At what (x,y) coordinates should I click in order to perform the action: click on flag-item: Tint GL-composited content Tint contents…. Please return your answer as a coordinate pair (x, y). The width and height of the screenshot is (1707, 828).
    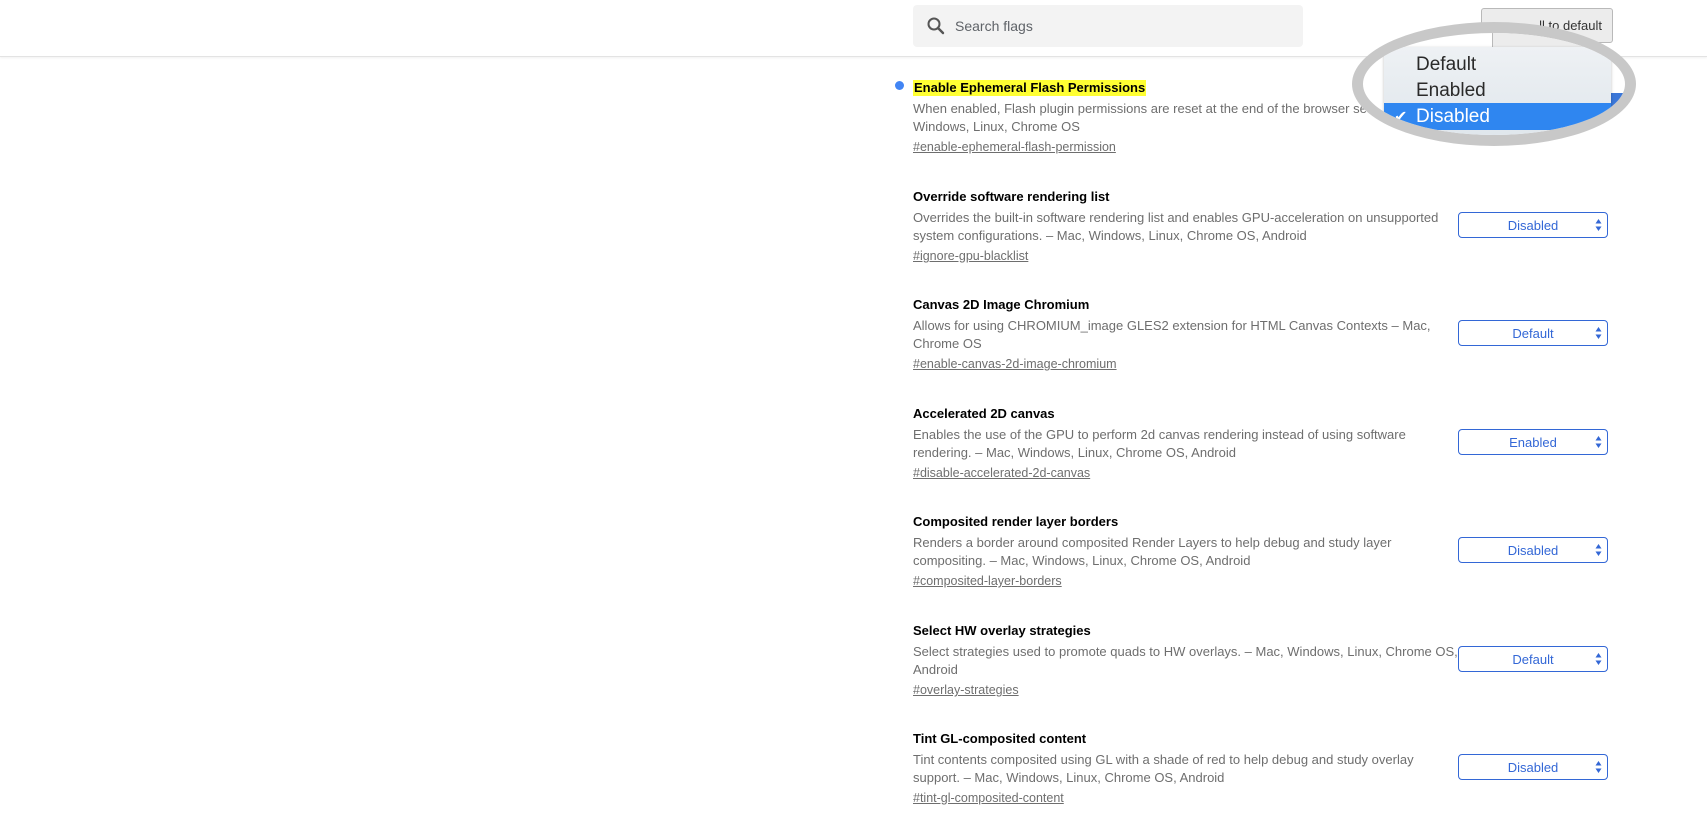
    Looking at the image, I should click on (1185, 768).